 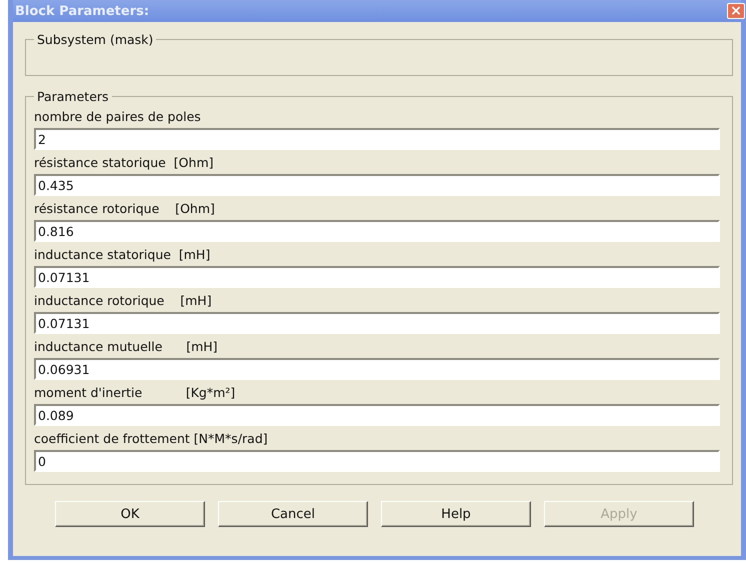 I want to click on field-label: nombre de paires de poles, so click(x=117, y=117).